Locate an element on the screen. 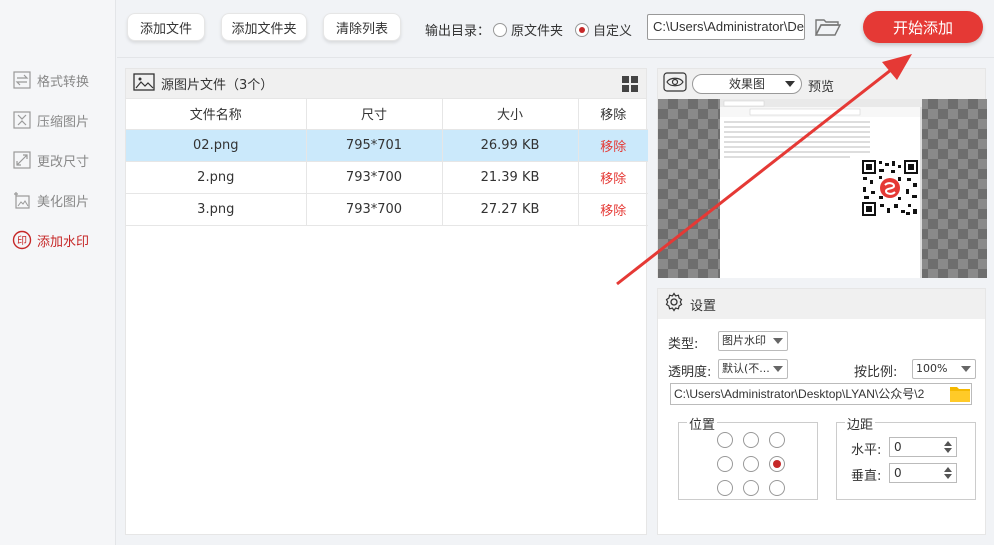 The image size is (994, 545). column-header: 移除 is located at coordinates (613, 114).